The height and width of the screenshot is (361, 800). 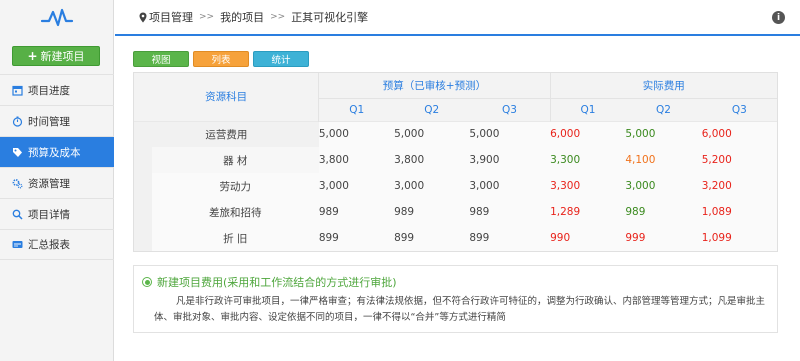 I want to click on tab-list: 列表, so click(x=221, y=59).